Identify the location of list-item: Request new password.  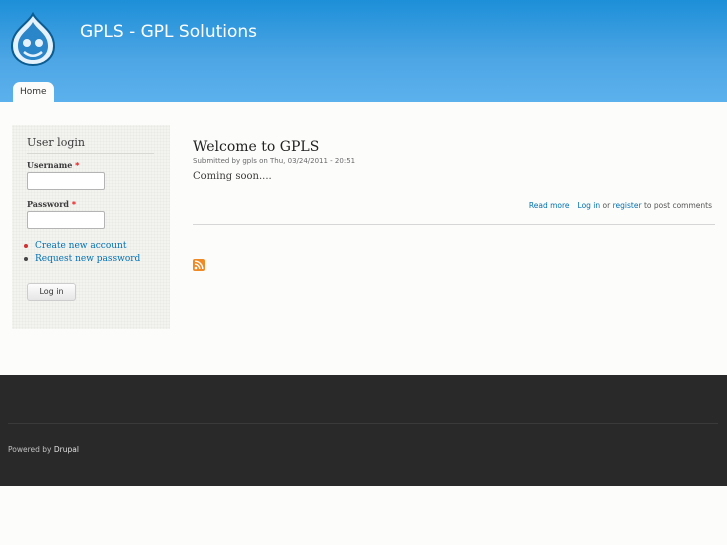
(82, 259).